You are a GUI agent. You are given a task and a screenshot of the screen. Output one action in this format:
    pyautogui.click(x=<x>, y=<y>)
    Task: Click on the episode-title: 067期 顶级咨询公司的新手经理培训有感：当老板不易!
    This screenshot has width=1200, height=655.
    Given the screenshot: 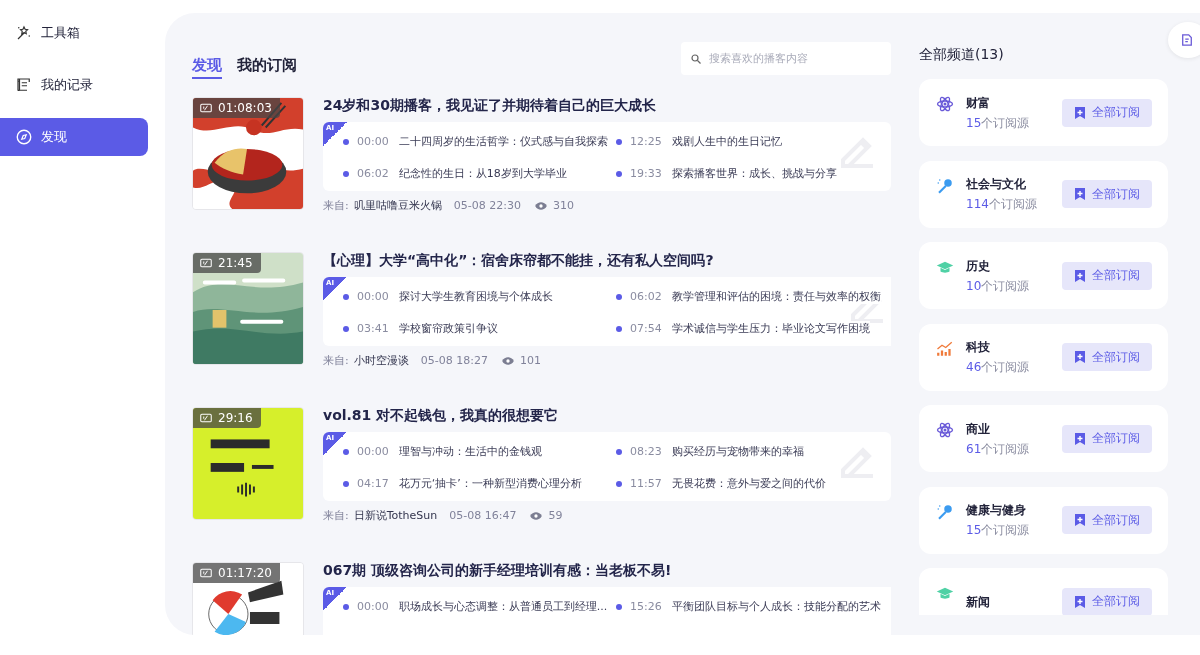 What is the action you would take?
    pyautogui.click(x=607, y=574)
    